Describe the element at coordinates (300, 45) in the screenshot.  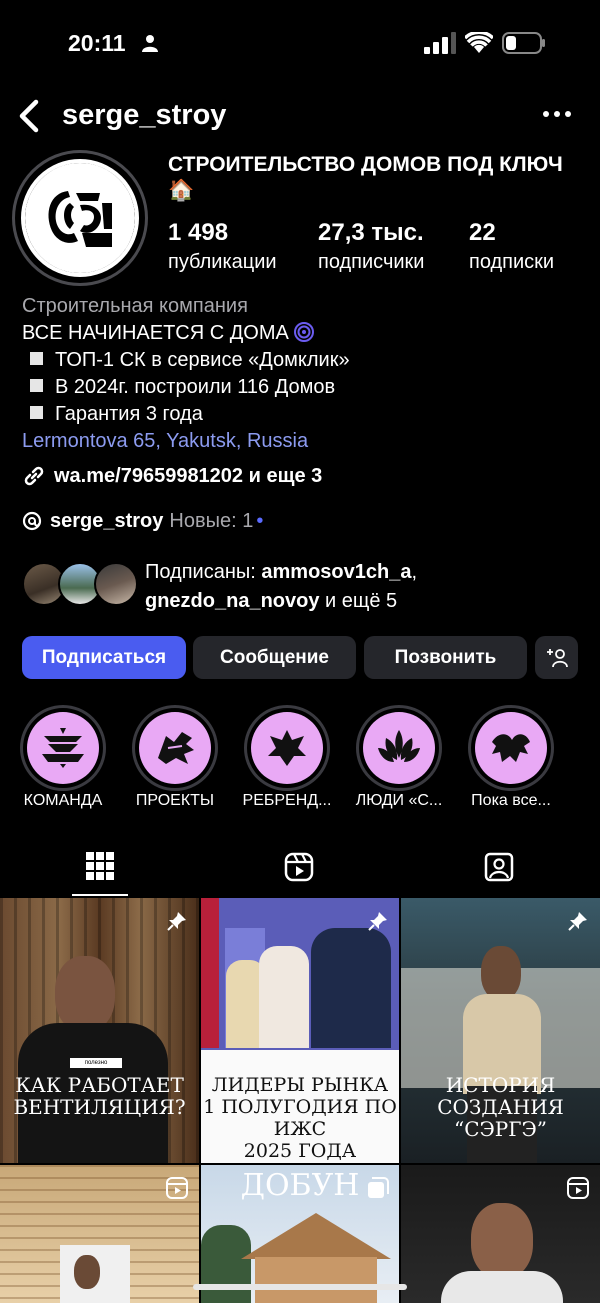
I see `status-bar: 20:11` at that location.